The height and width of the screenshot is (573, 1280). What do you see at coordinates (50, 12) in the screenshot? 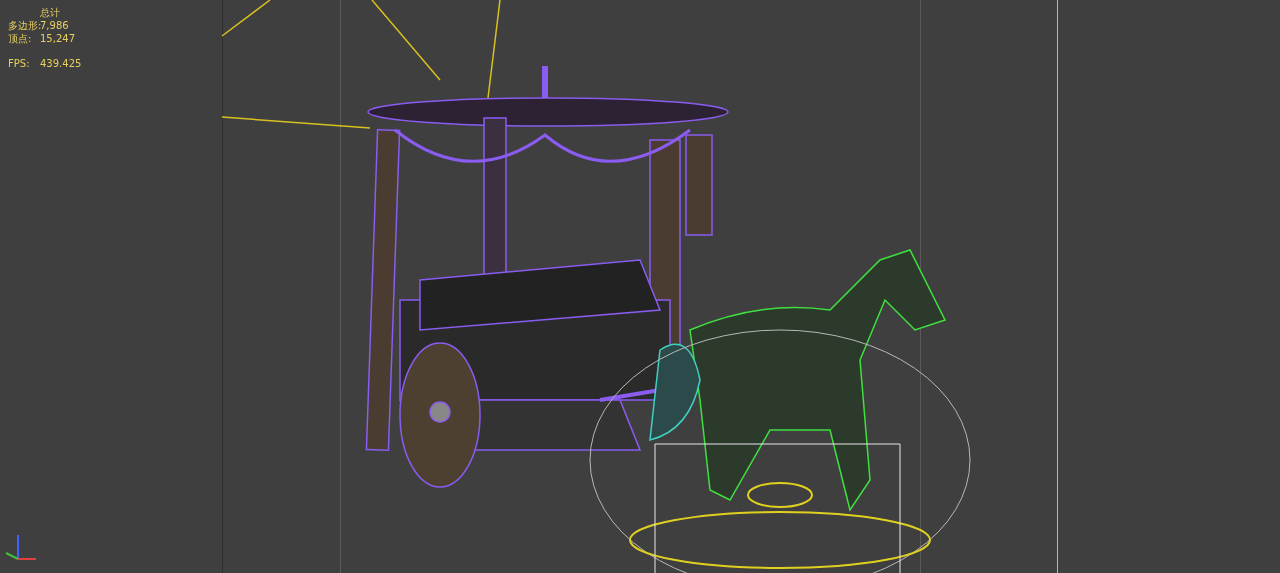
I see `stats-title: 总计` at bounding box center [50, 12].